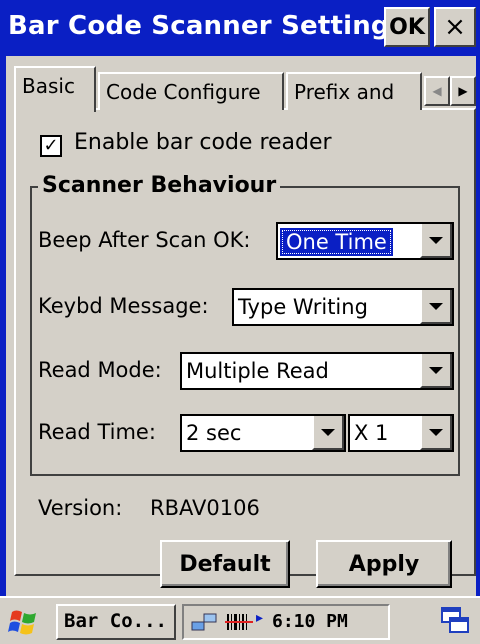  Describe the element at coordinates (3, 326) in the screenshot. I see `window-border-left` at that location.